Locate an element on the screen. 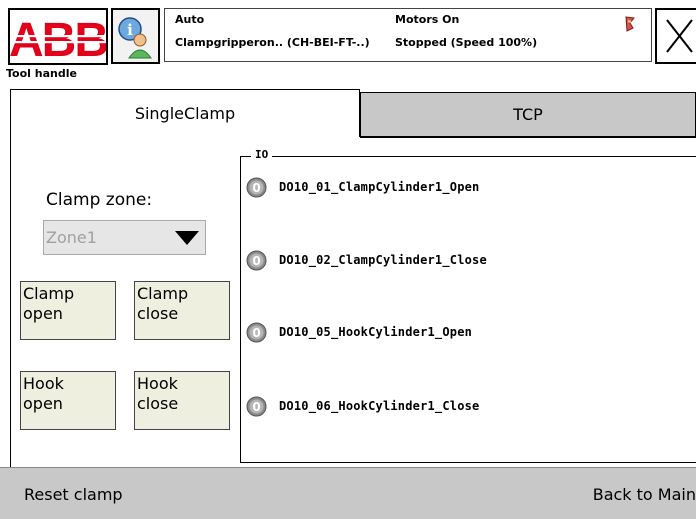  hook-open-button: Hook open is located at coordinates (68, 400).